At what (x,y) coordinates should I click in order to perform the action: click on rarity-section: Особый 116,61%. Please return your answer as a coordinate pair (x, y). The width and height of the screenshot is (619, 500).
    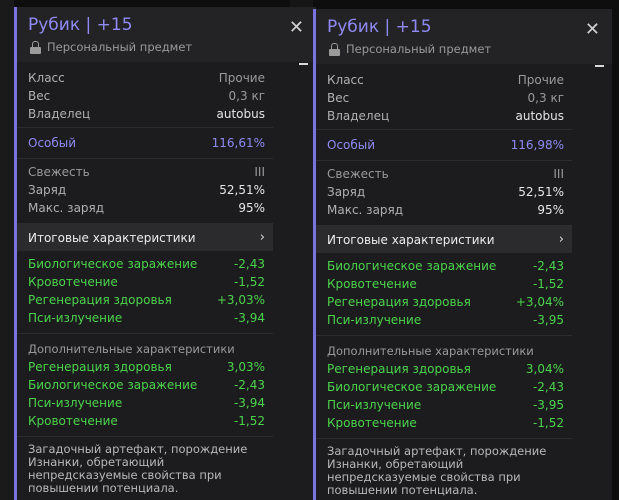
    Looking at the image, I should click on (145, 143).